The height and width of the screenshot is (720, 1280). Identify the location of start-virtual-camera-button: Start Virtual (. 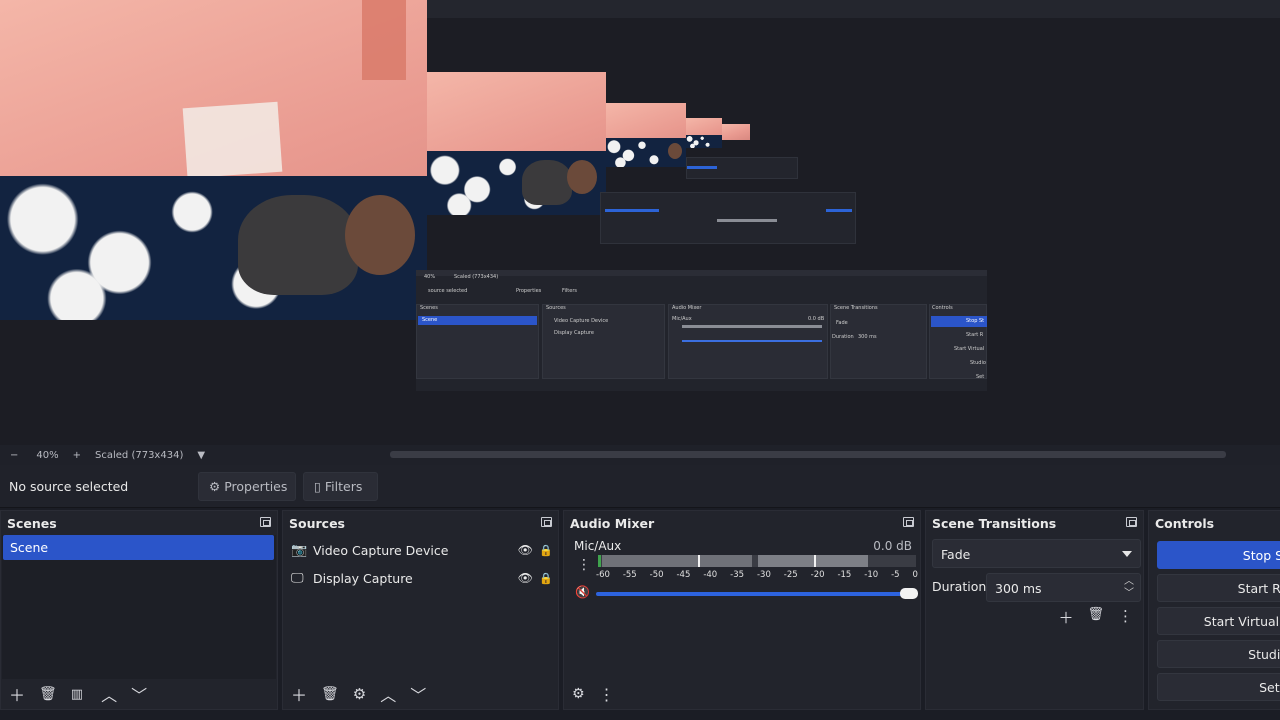
(1218, 621).